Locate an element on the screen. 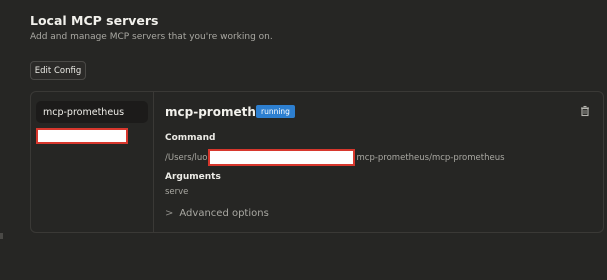  advanced-options-toggle: > Advanced options is located at coordinates (217, 213).